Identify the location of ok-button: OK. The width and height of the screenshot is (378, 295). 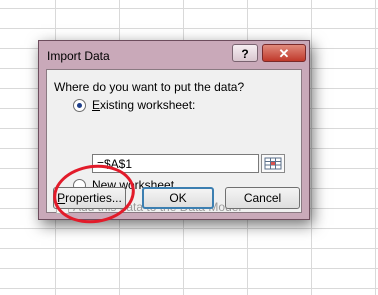
(178, 198).